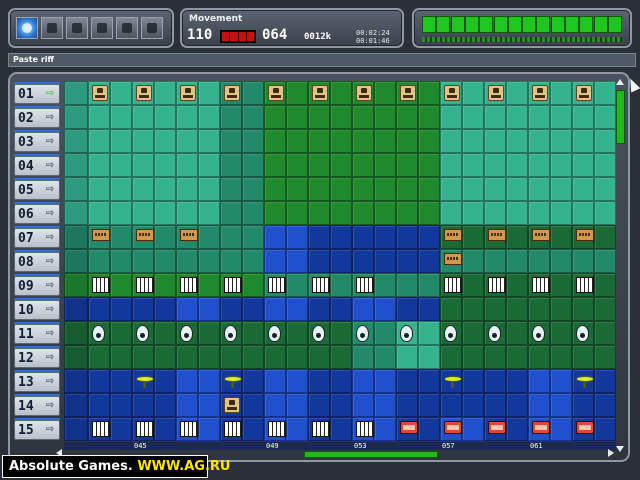 The height and width of the screenshot is (480, 640). Describe the element at coordinates (37, 430) in the screenshot. I see `track-label-15: 15 ⇨` at that location.